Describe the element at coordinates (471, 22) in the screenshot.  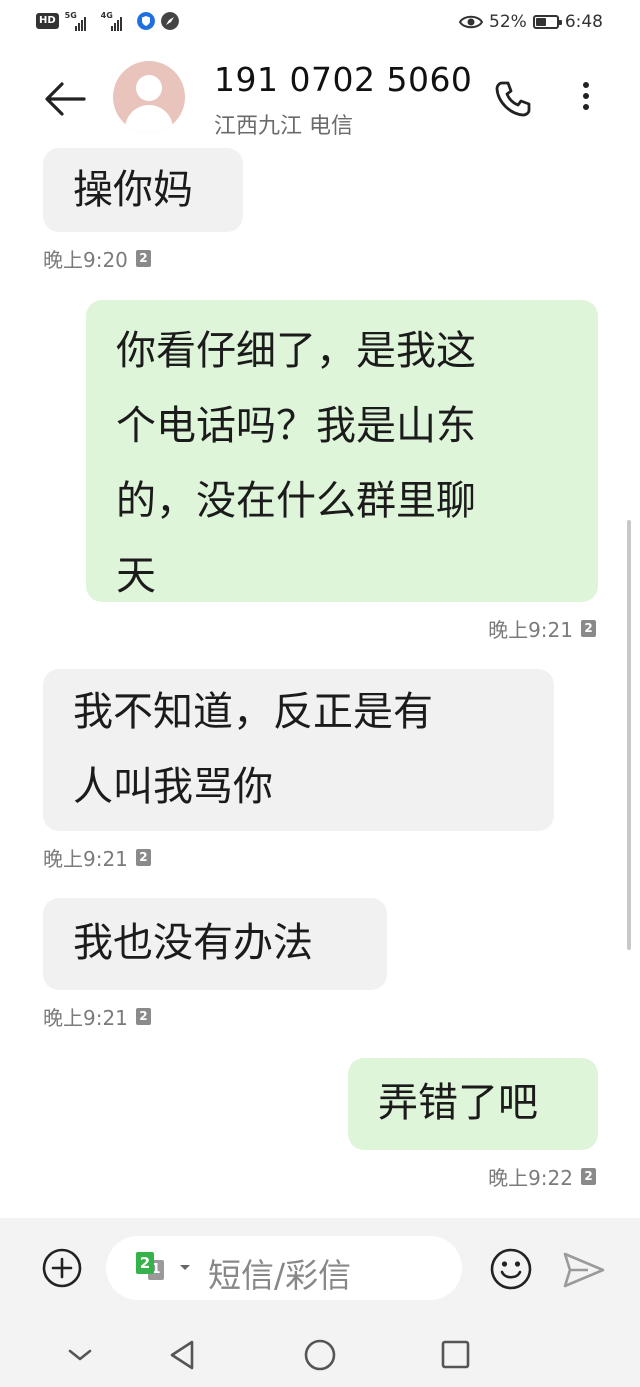
I see `eye-icon` at that location.